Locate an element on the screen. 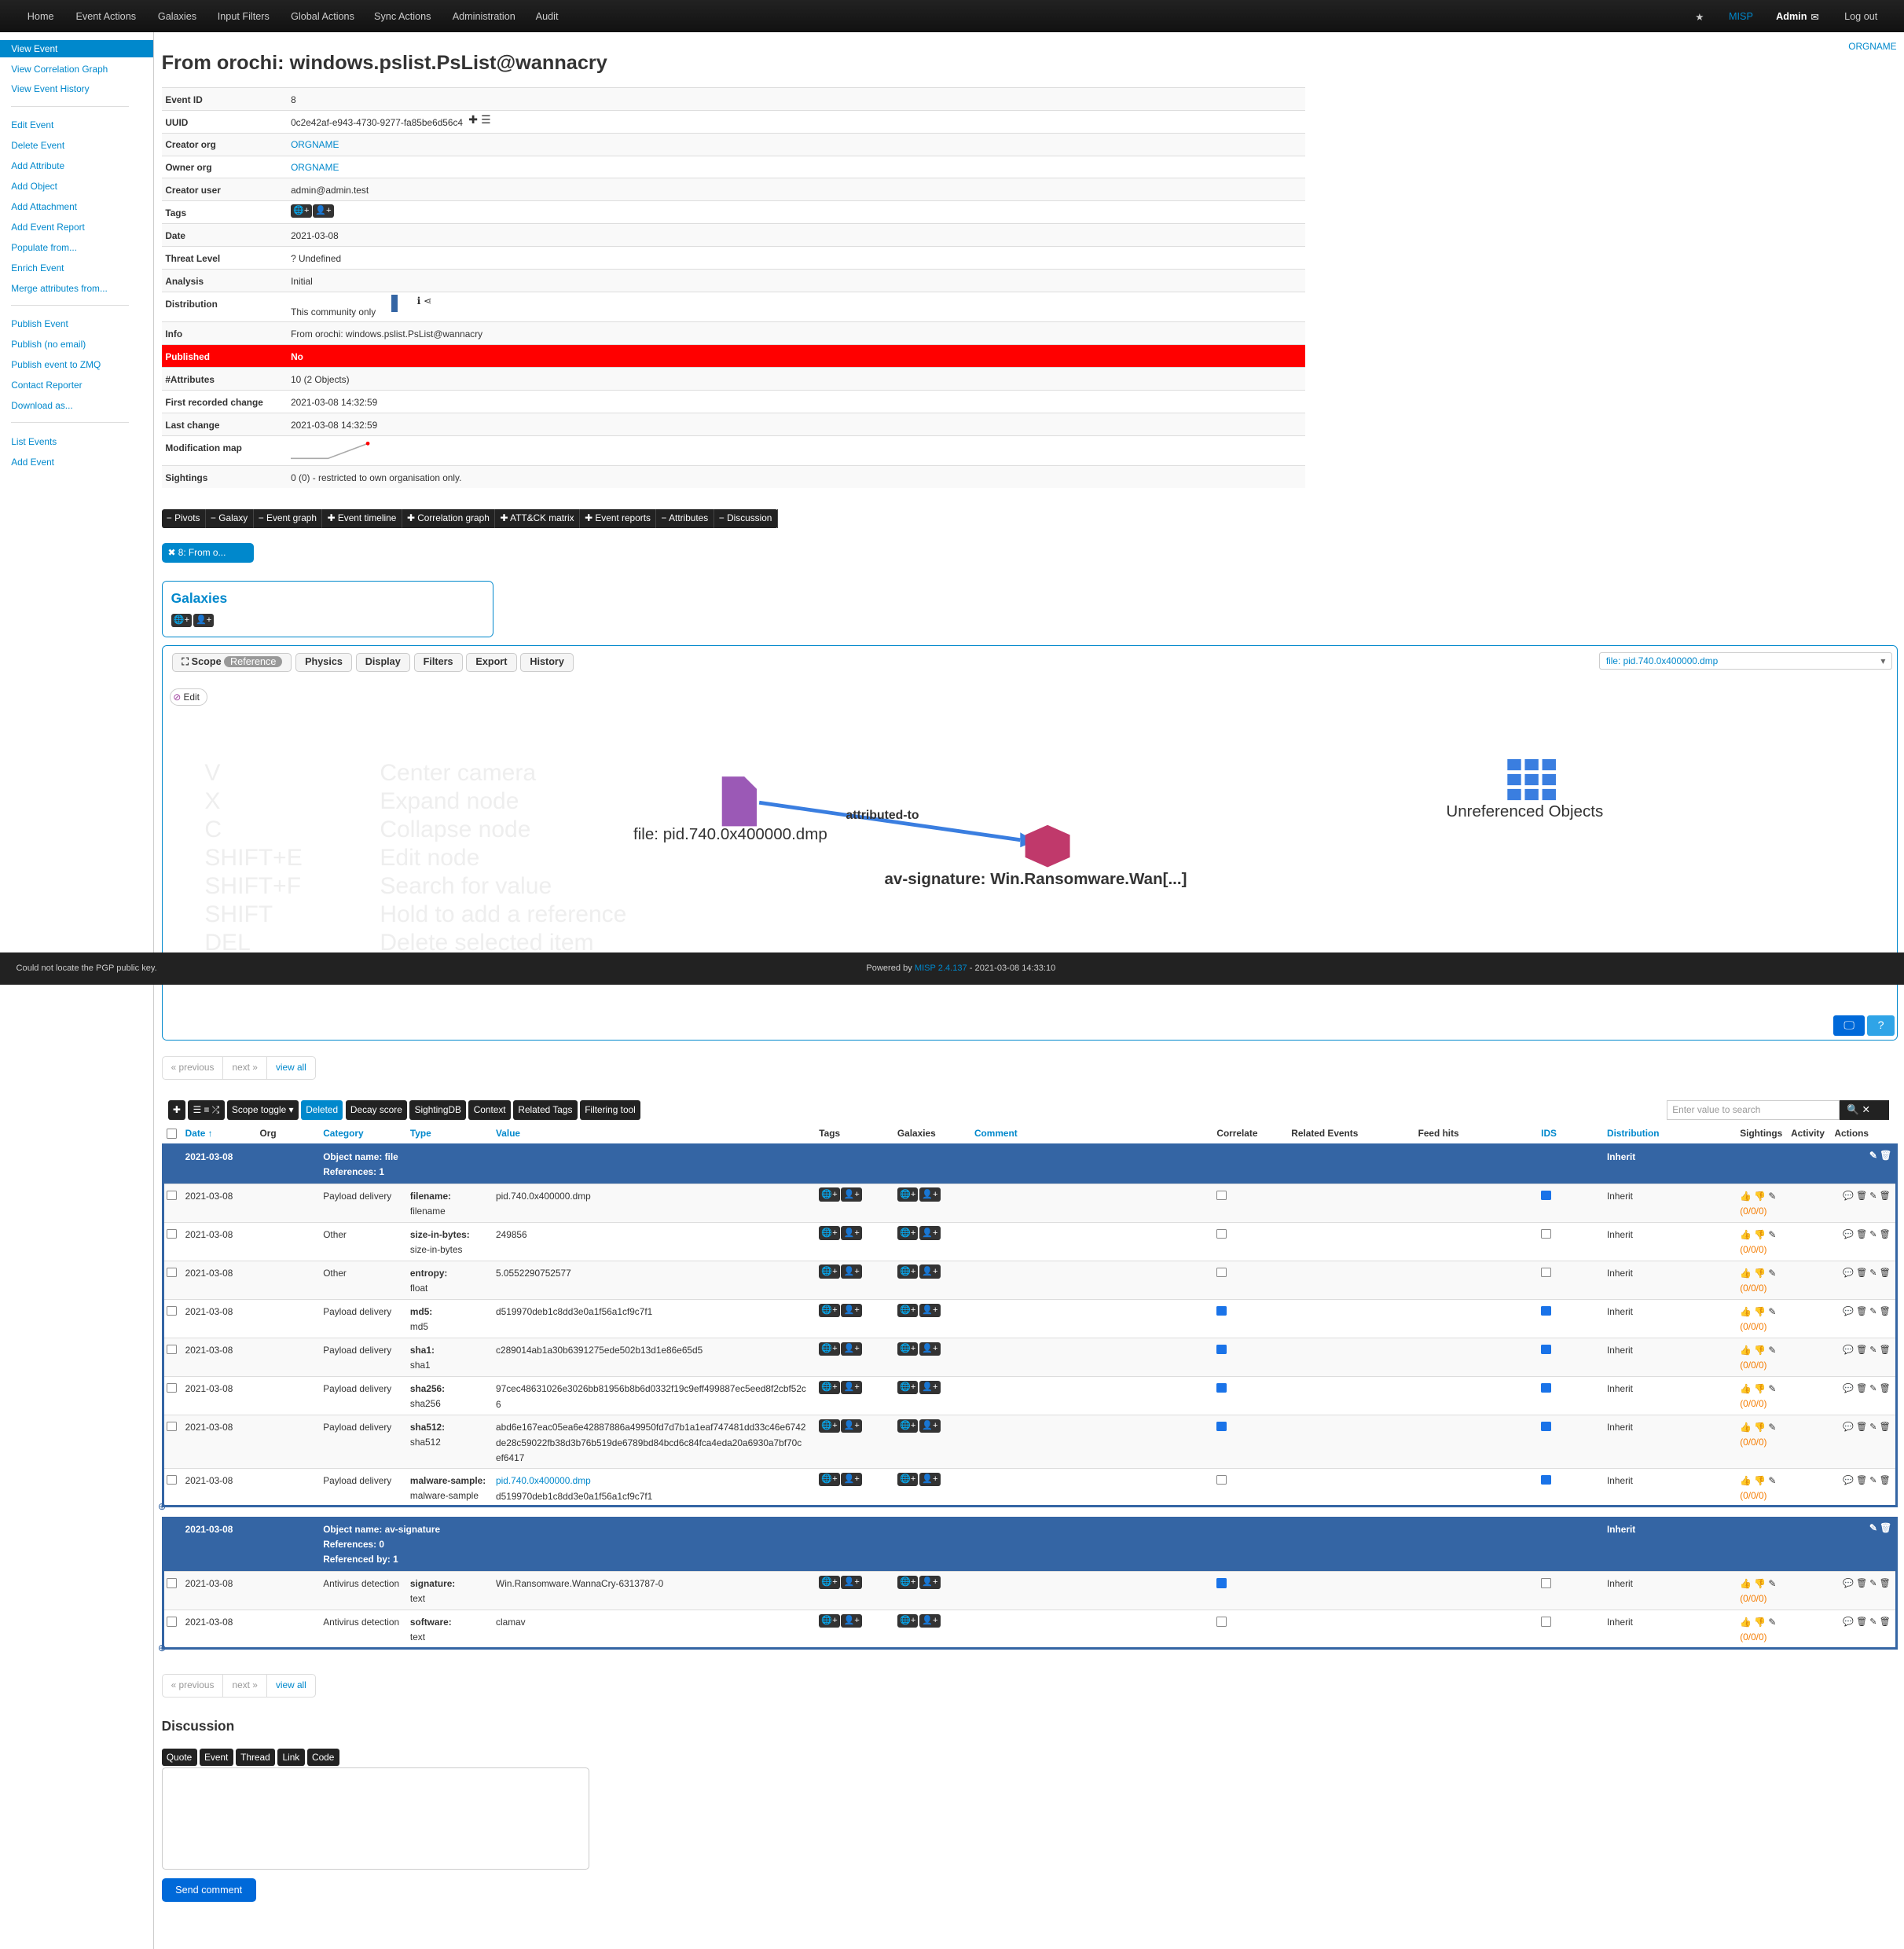 The height and width of the screenshot is (1949, 1904). discussion-tool-thread: Thread is located at coordinates (255, 1758).